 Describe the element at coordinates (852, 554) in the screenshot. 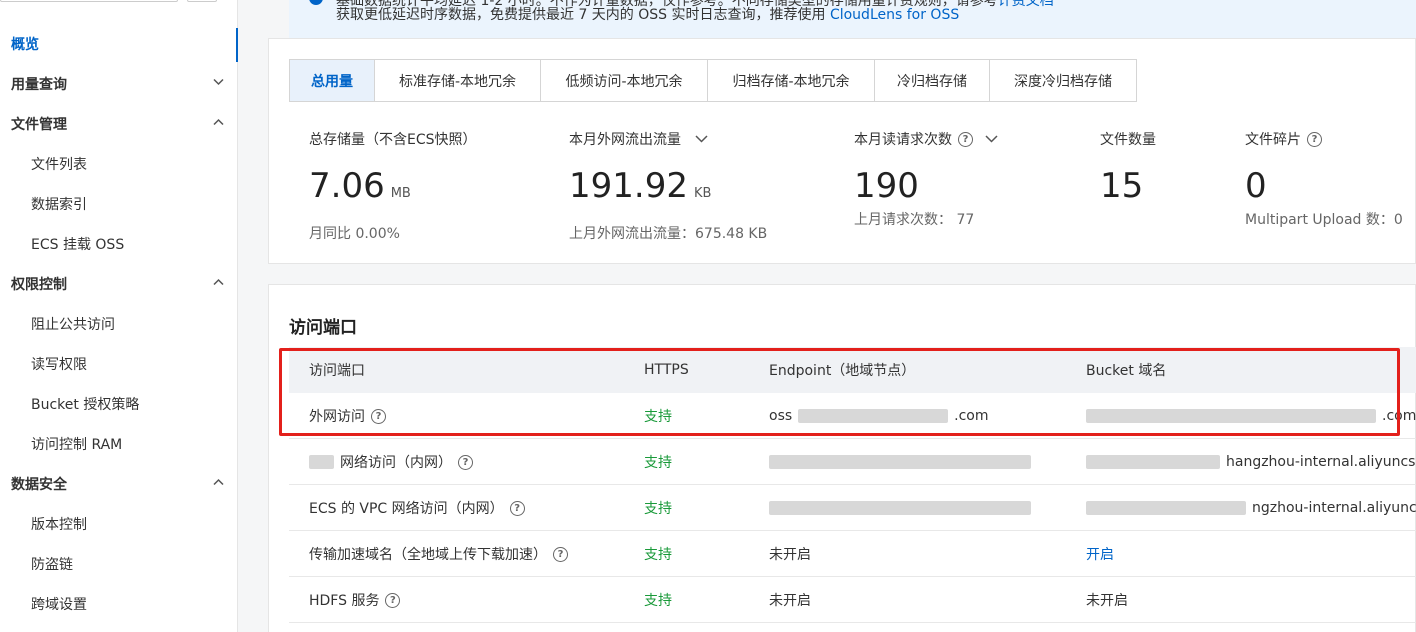

I see `table-row: 传输加速域名（全地域上传下载加速）? 支持 未开启 开启` at that location.